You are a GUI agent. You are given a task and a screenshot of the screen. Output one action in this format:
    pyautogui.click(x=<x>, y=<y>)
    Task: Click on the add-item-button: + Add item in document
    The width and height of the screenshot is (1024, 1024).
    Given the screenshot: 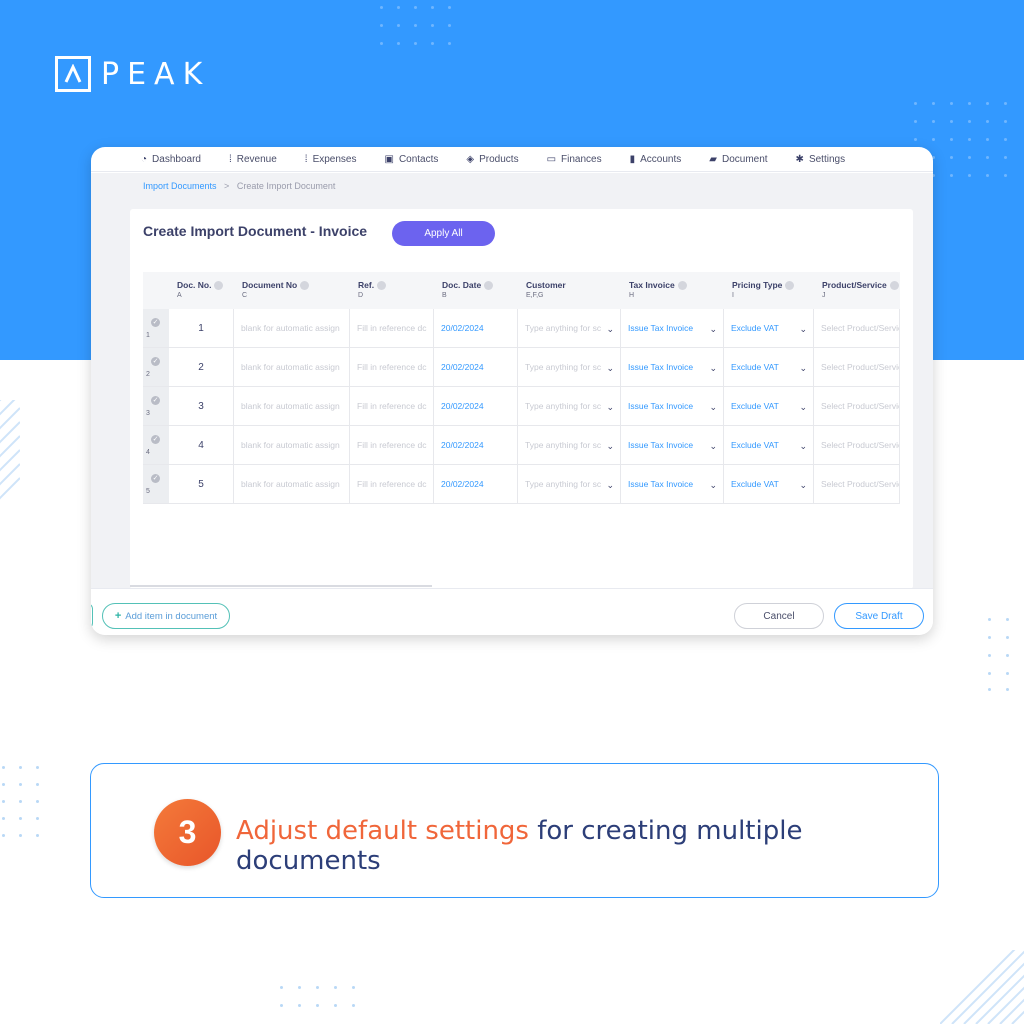 What is the action you would take?
    pyautogui.click(x=166, y=616)
    